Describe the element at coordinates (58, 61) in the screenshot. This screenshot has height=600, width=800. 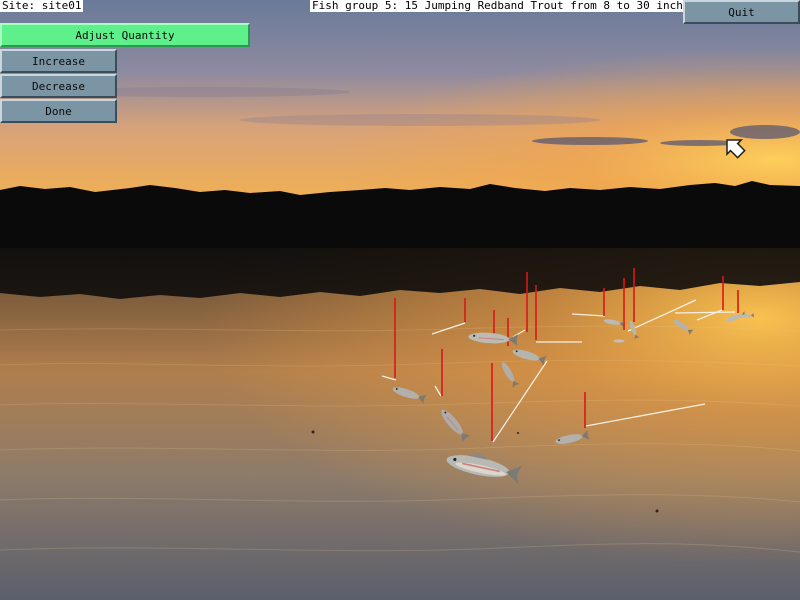
I see `increase-button: Increase` at that location.